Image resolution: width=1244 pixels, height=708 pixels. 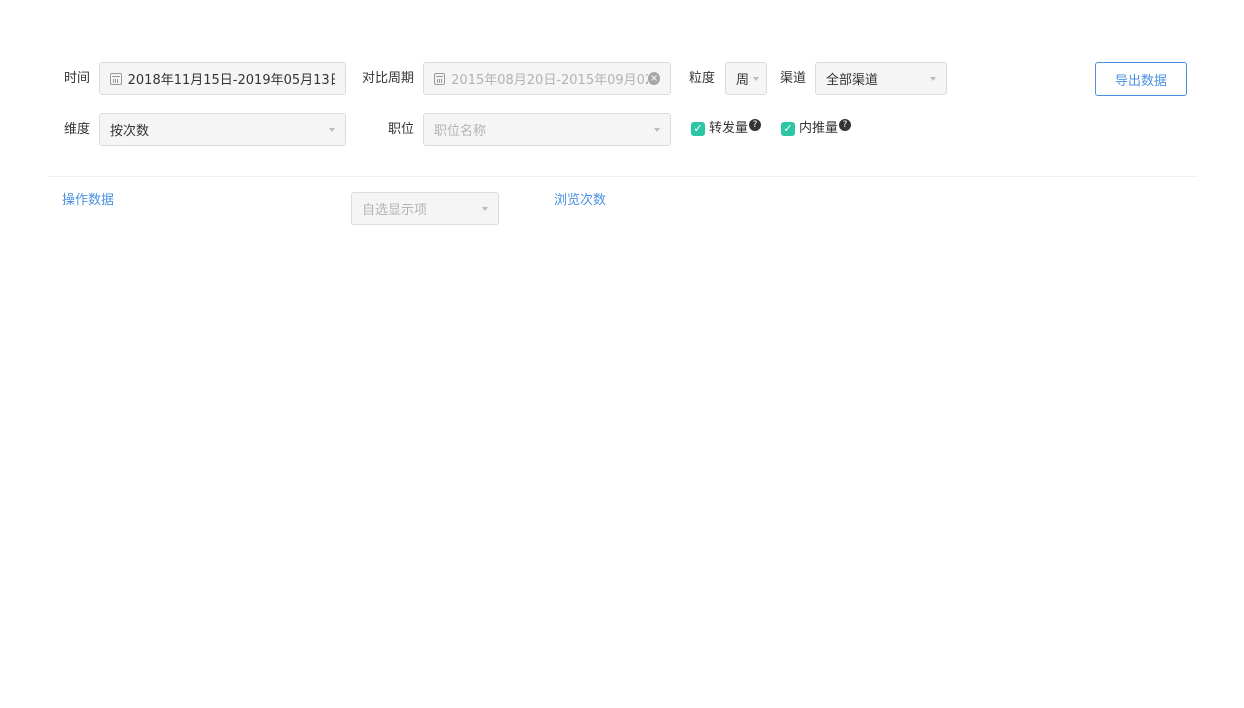 I want to click on compare-period-picker: 2015年08月20日-2015年09月02日 ×, so click(x=547, y=78).